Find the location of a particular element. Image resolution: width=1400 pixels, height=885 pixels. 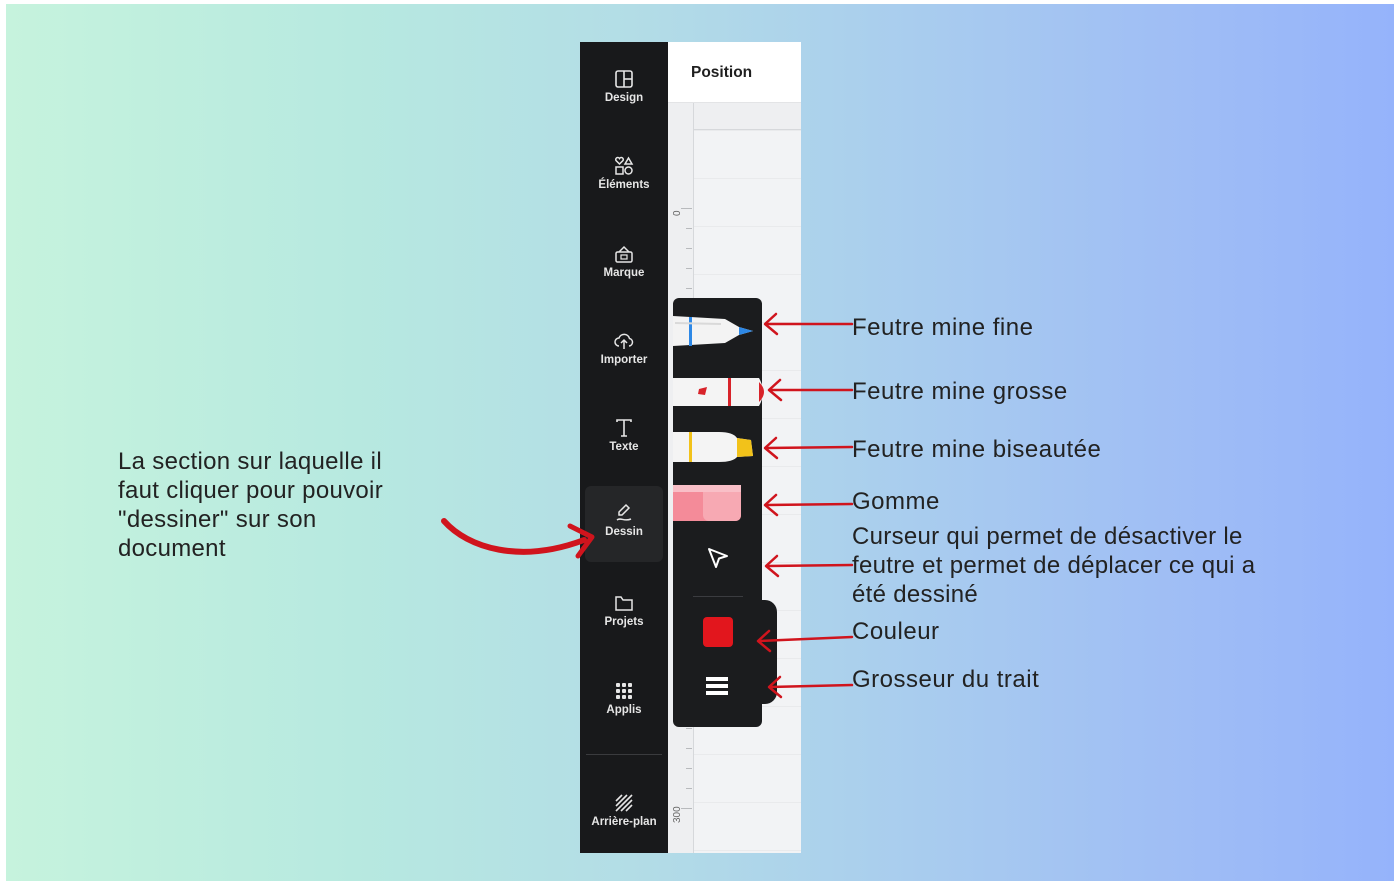

position-button: Position is located at coordinates (721, 73).